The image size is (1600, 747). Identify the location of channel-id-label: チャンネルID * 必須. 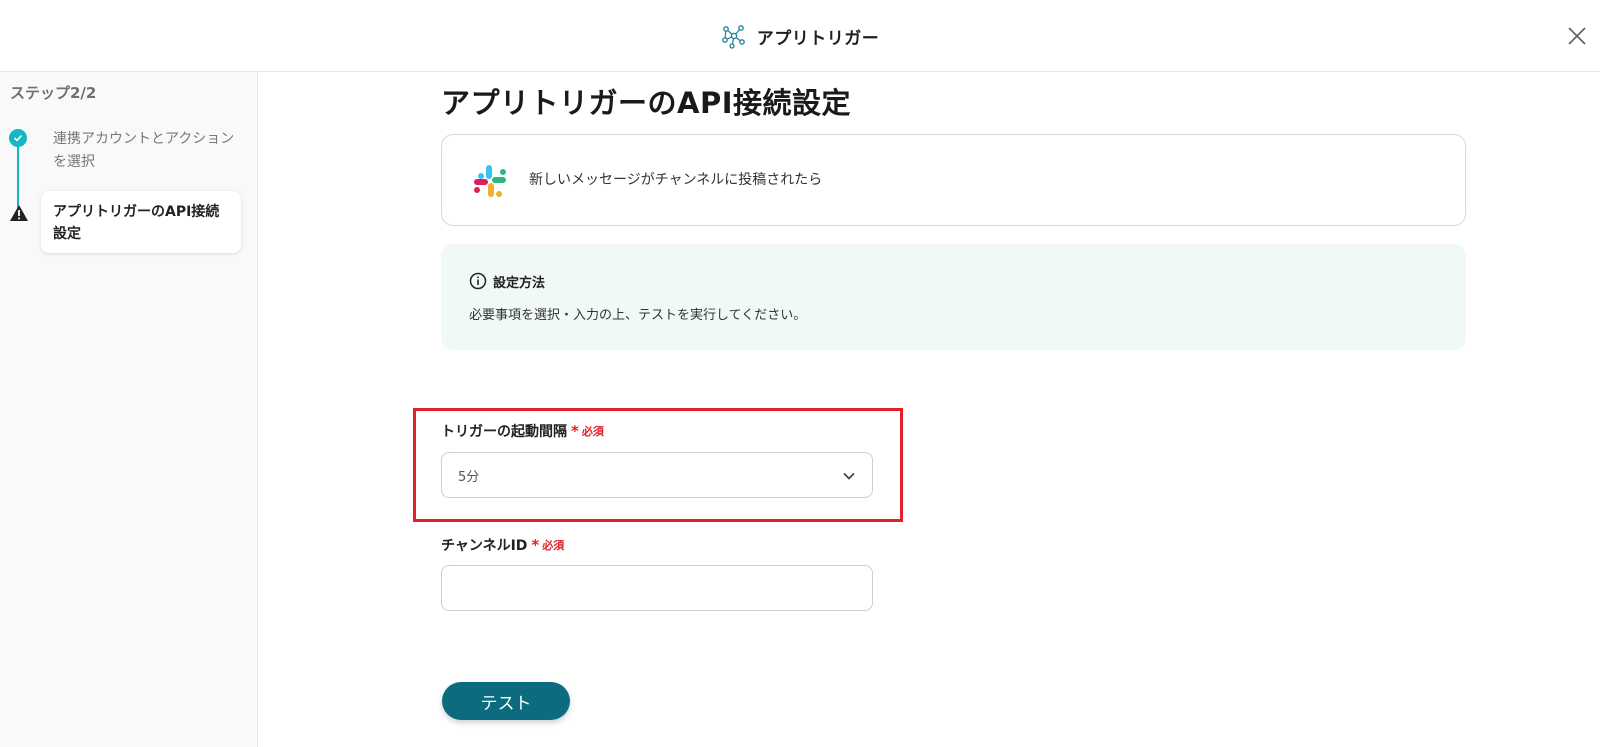
(502, 545).